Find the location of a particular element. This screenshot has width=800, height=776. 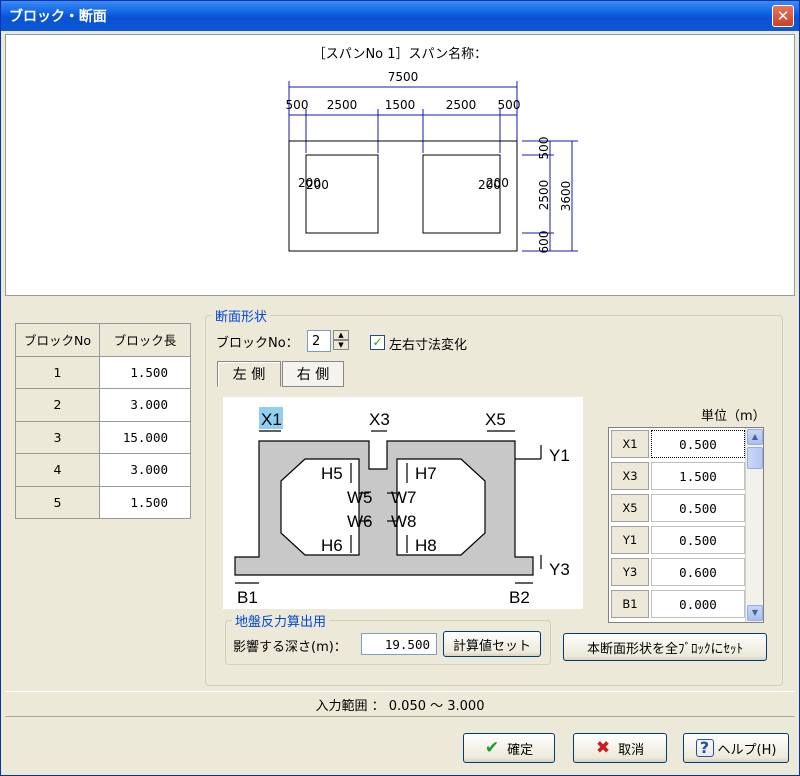

block-no-cell: 2 is located at coordinates (57, 405).